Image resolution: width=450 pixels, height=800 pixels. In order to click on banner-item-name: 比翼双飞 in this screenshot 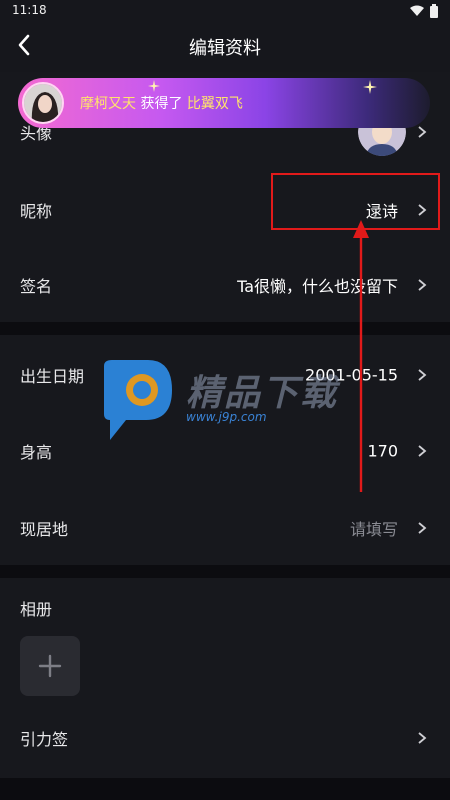, I will do `click(214, 104)`.